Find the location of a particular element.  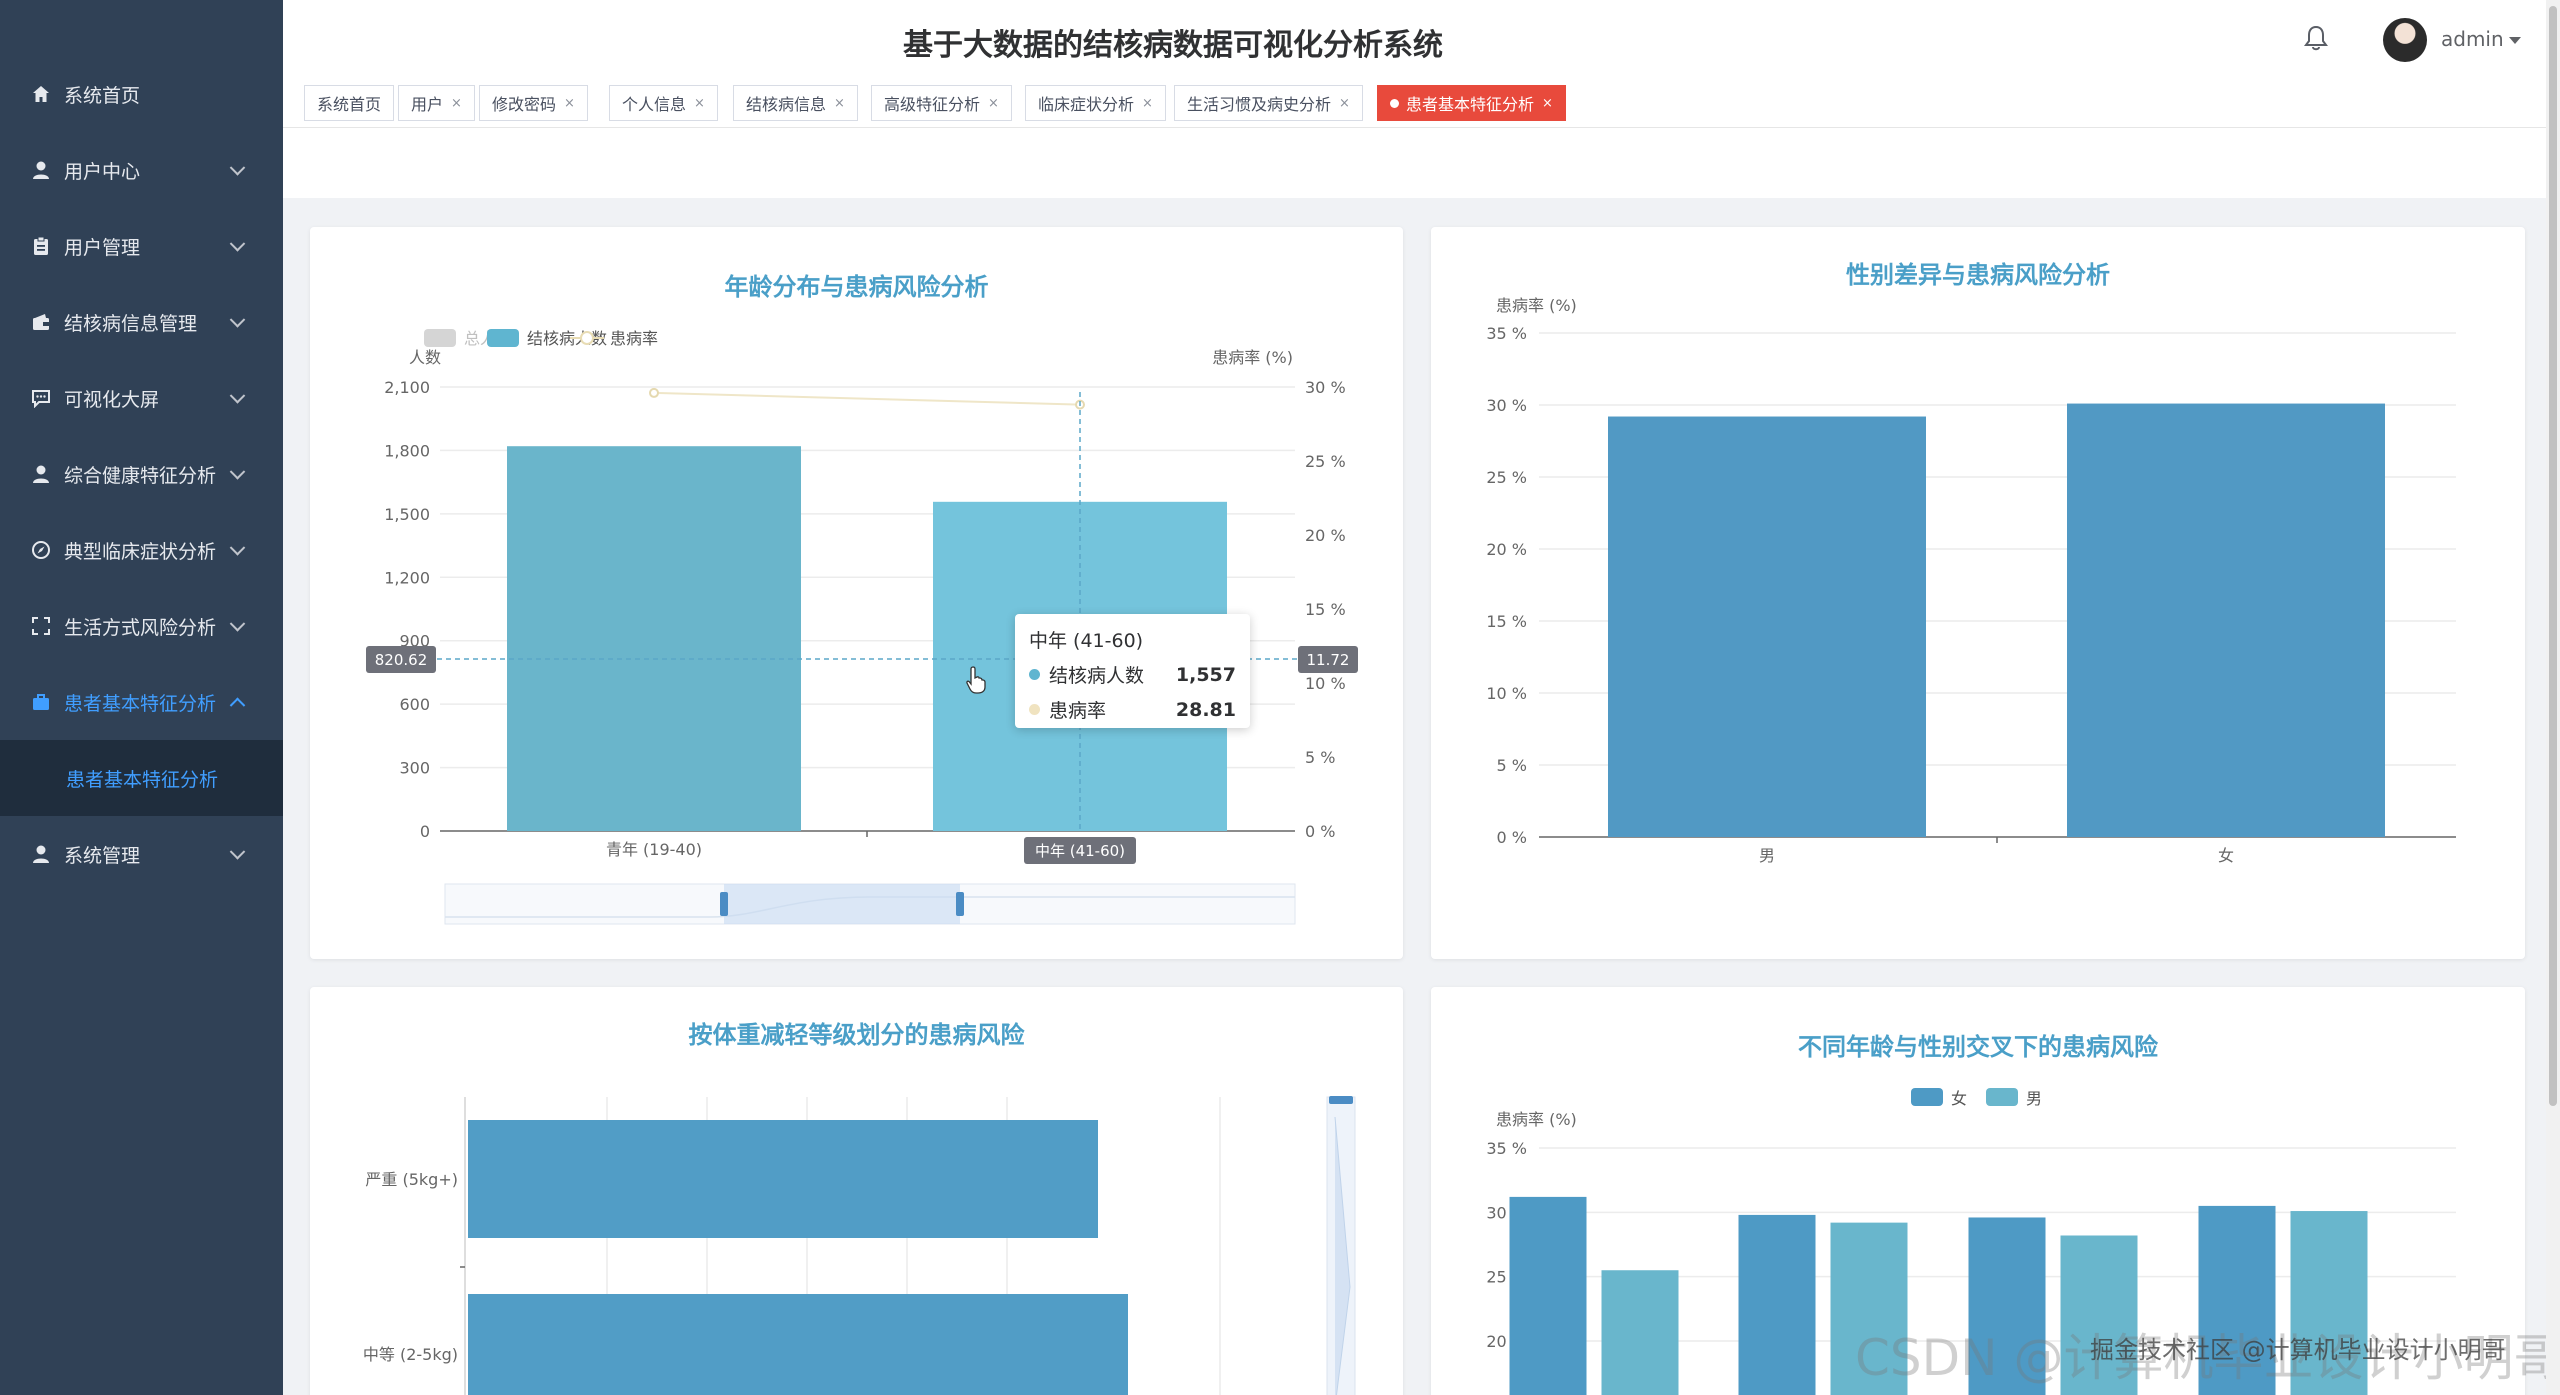

username: admin is located at coordinates (2472, 39).